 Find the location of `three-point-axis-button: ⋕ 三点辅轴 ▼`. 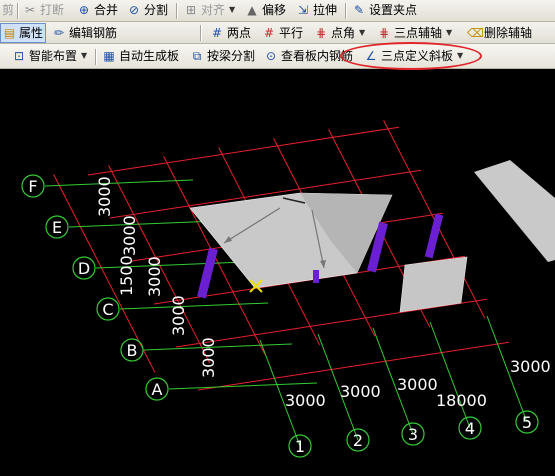

three-point-axis-button: ⋕ 三点辅轴 ▼ is located at coordinates (414, 33).